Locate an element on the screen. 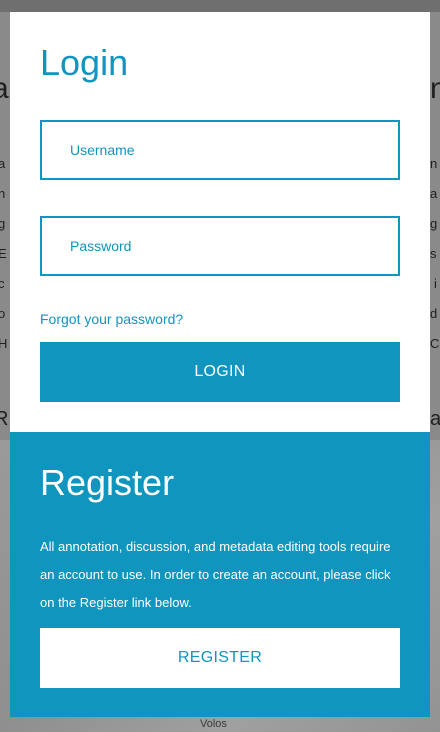 The height and width of the screenshot is (732, 440). background-text-fragment: c is located at coordinates (2, 283).